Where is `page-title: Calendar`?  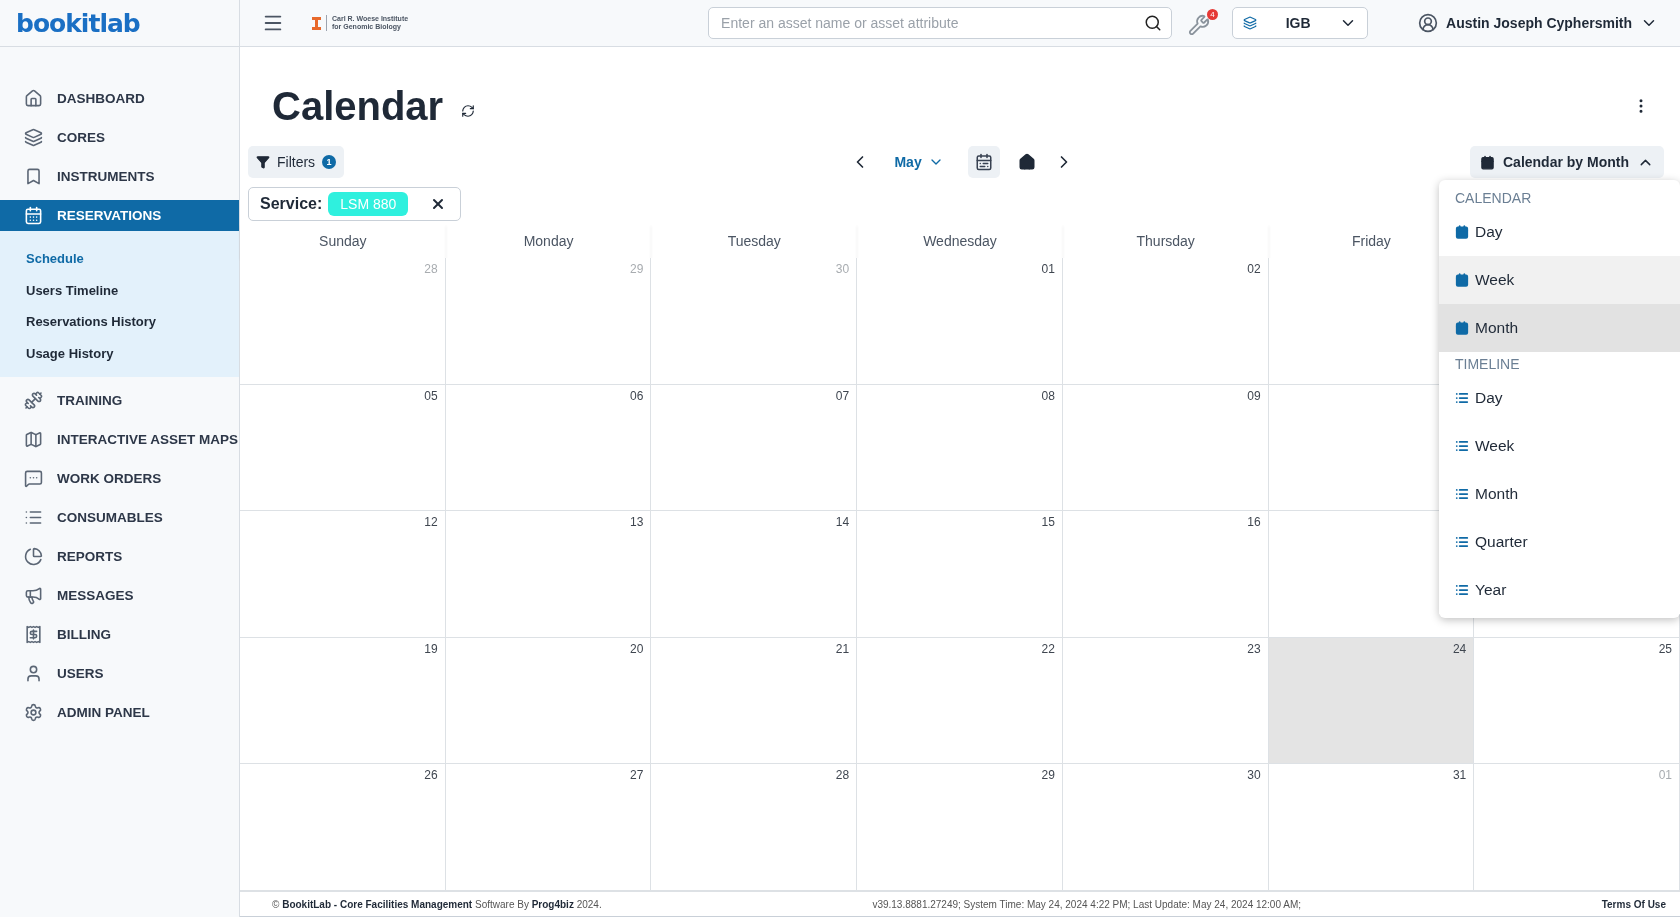 page-title: Calendar is located at coordinates (358, 106).